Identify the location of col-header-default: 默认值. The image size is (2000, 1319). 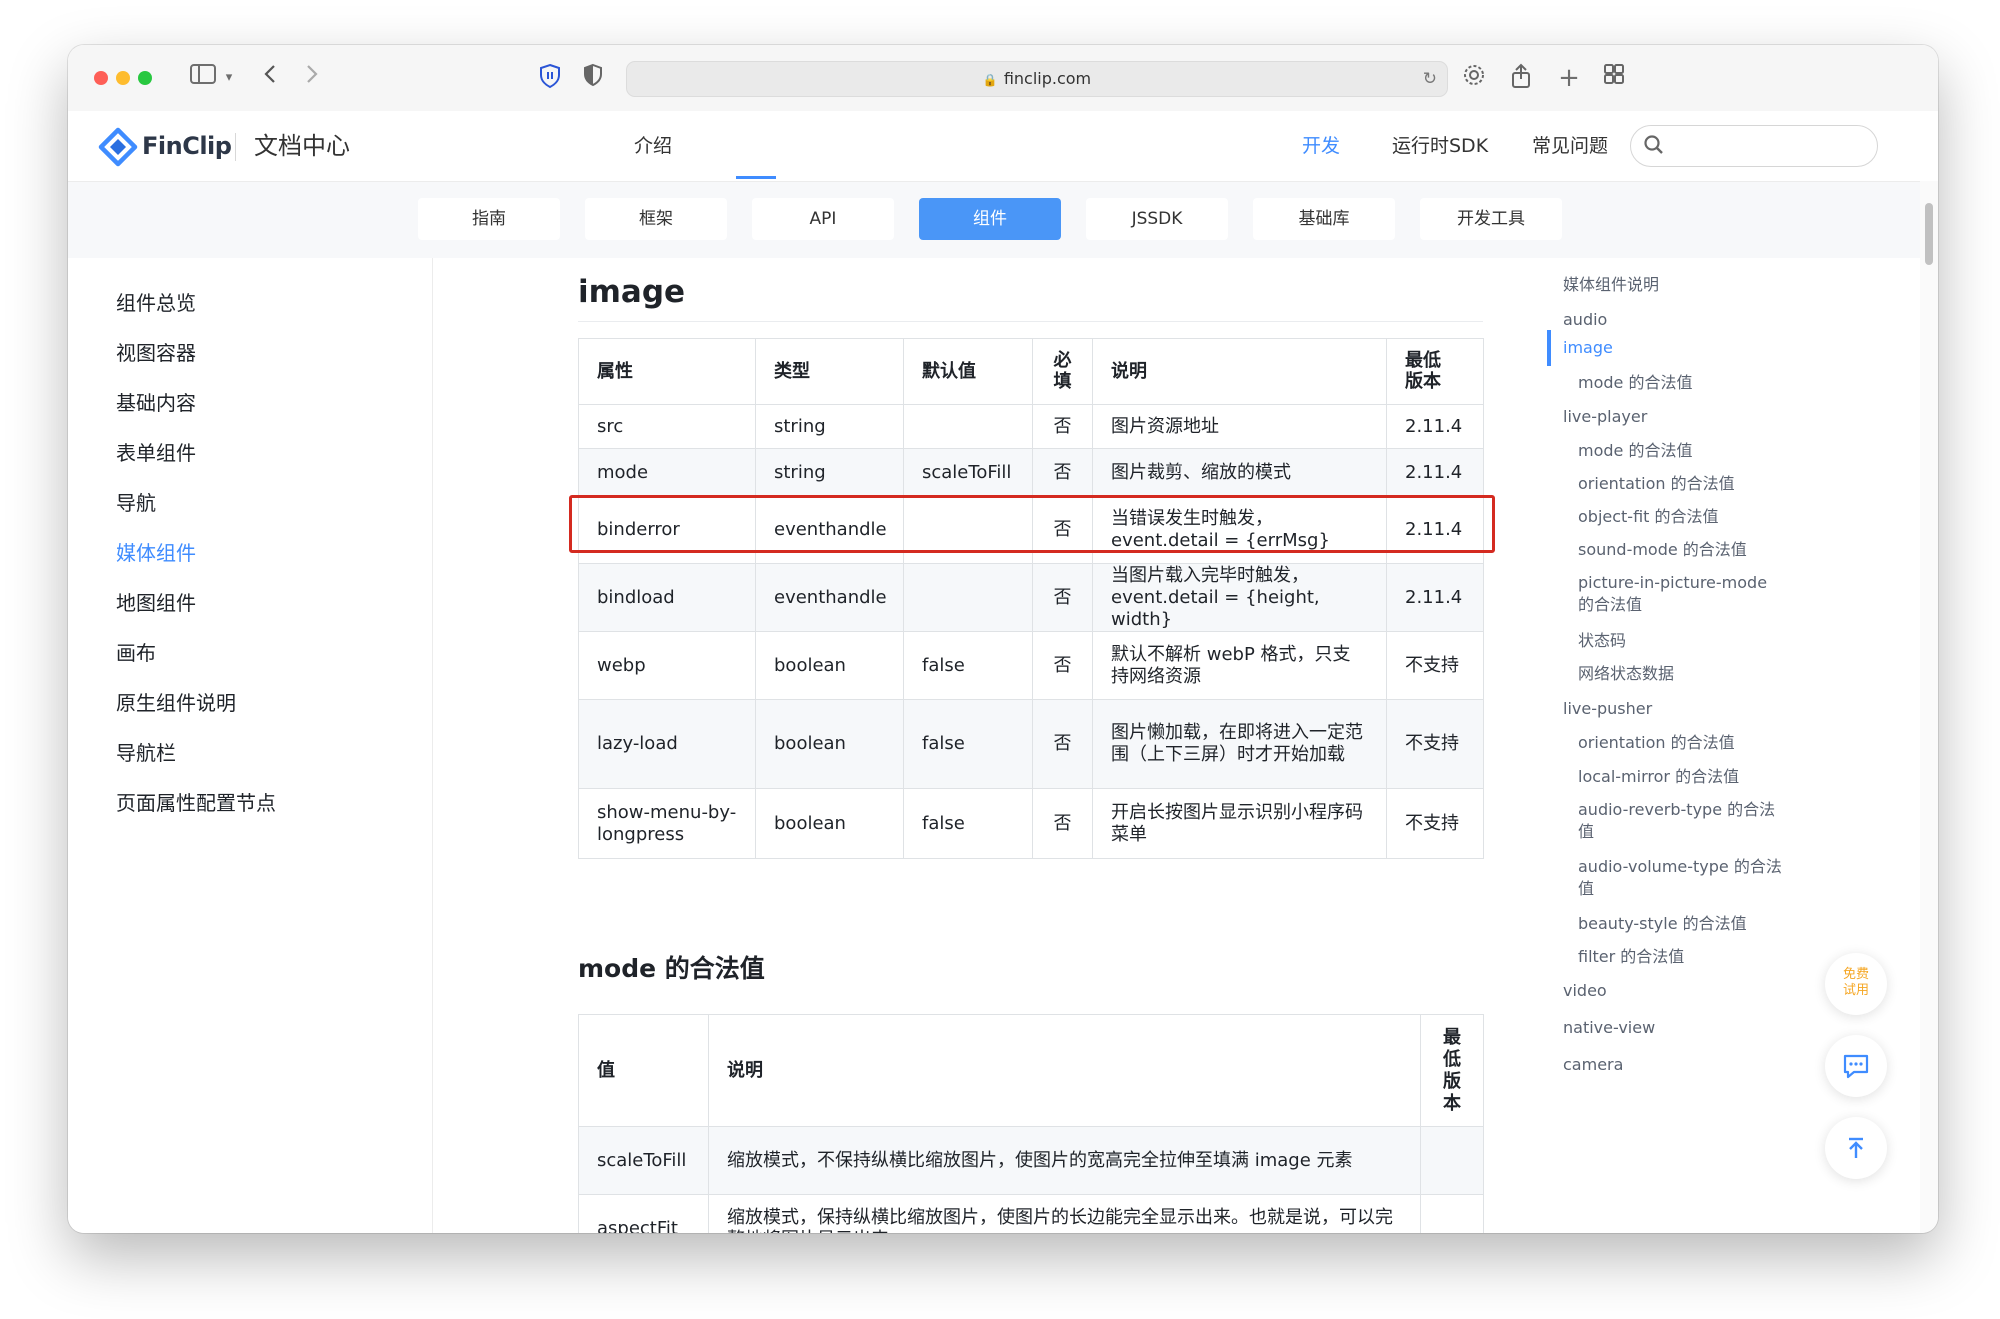
(968, 371).